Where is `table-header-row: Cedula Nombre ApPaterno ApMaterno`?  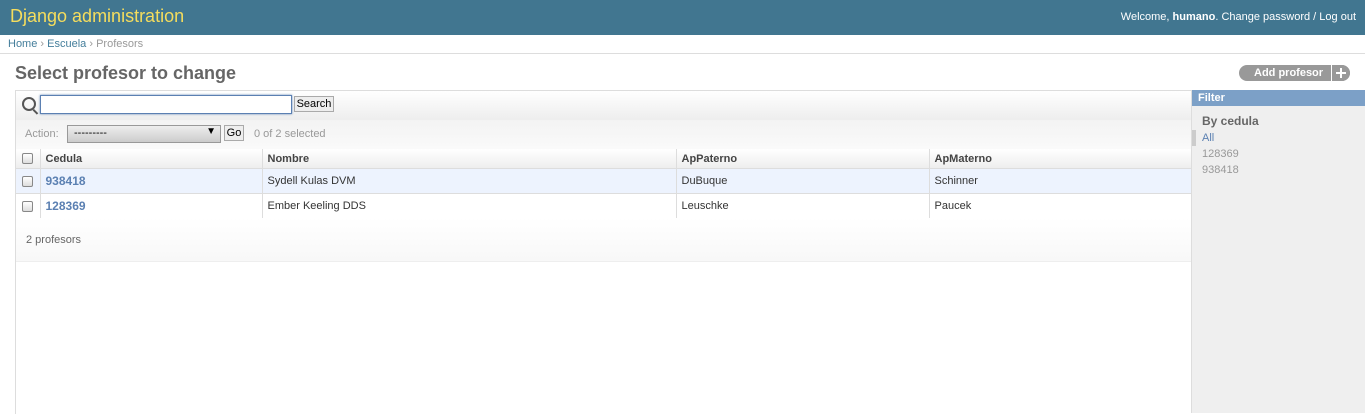 table-header-row: Cedula Nombre ApPaterno ApMaterno is located at coordinates (604, 159).